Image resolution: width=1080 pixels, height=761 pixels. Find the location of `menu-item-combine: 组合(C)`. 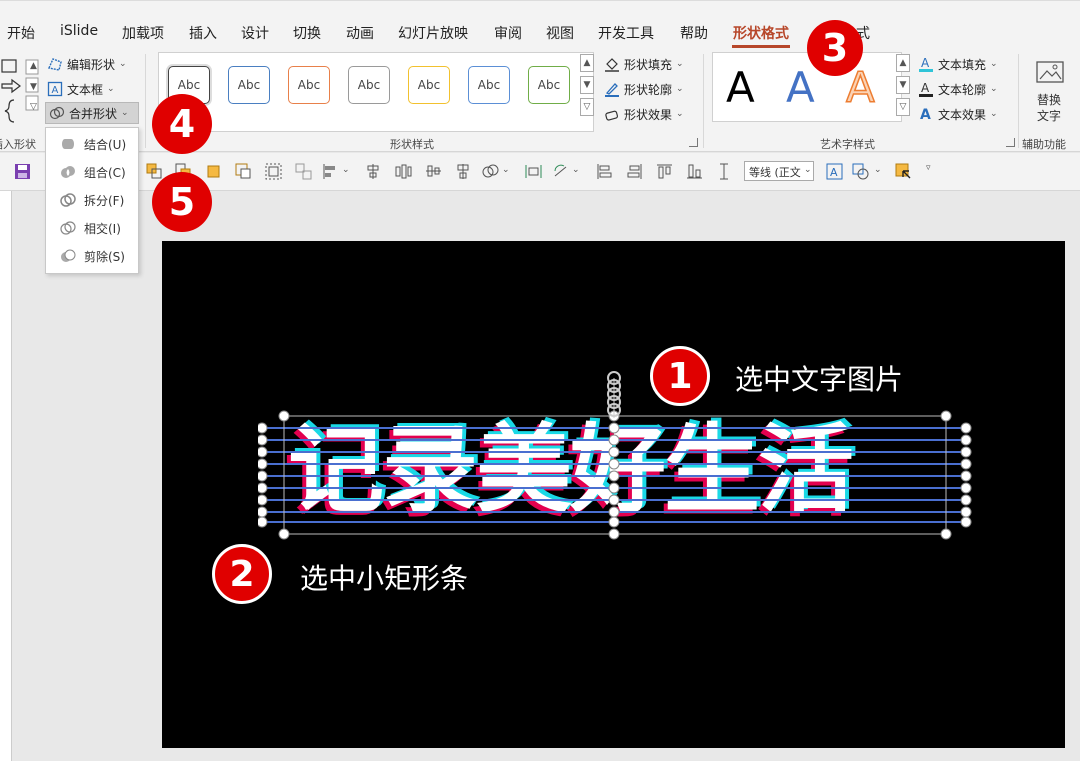

menu-item-combine: 组合(C) is located at coordinates (92, 172).